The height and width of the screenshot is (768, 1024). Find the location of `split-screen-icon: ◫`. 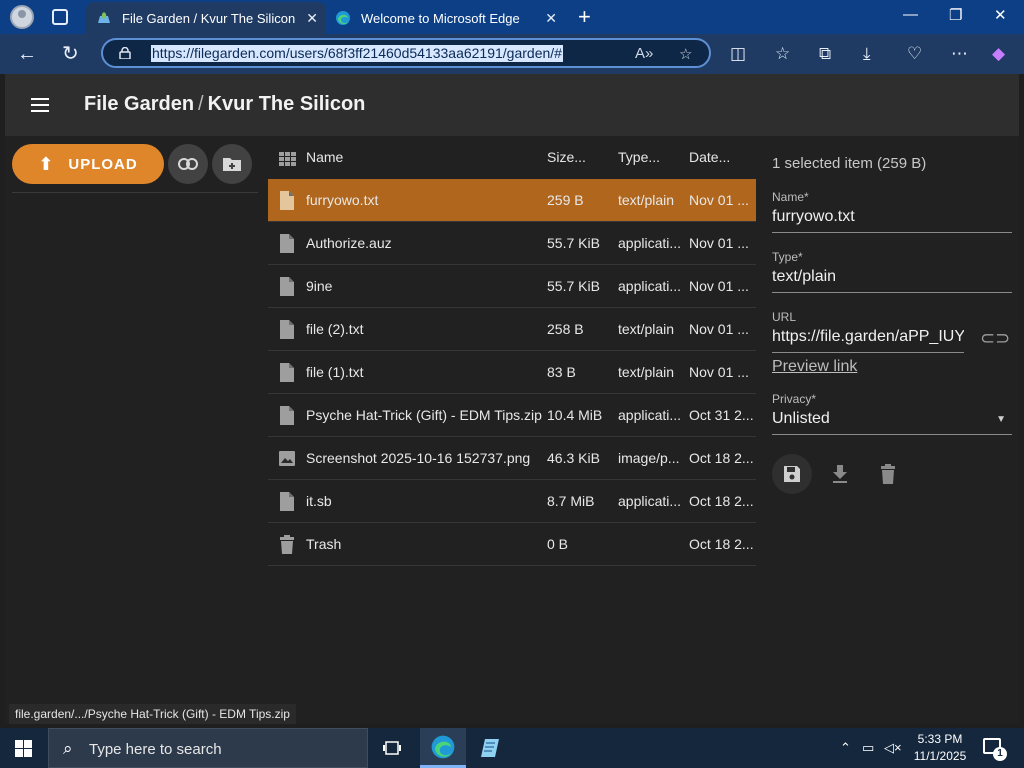

split-screen-icon: ◫ is located at coordinates (738, 54).